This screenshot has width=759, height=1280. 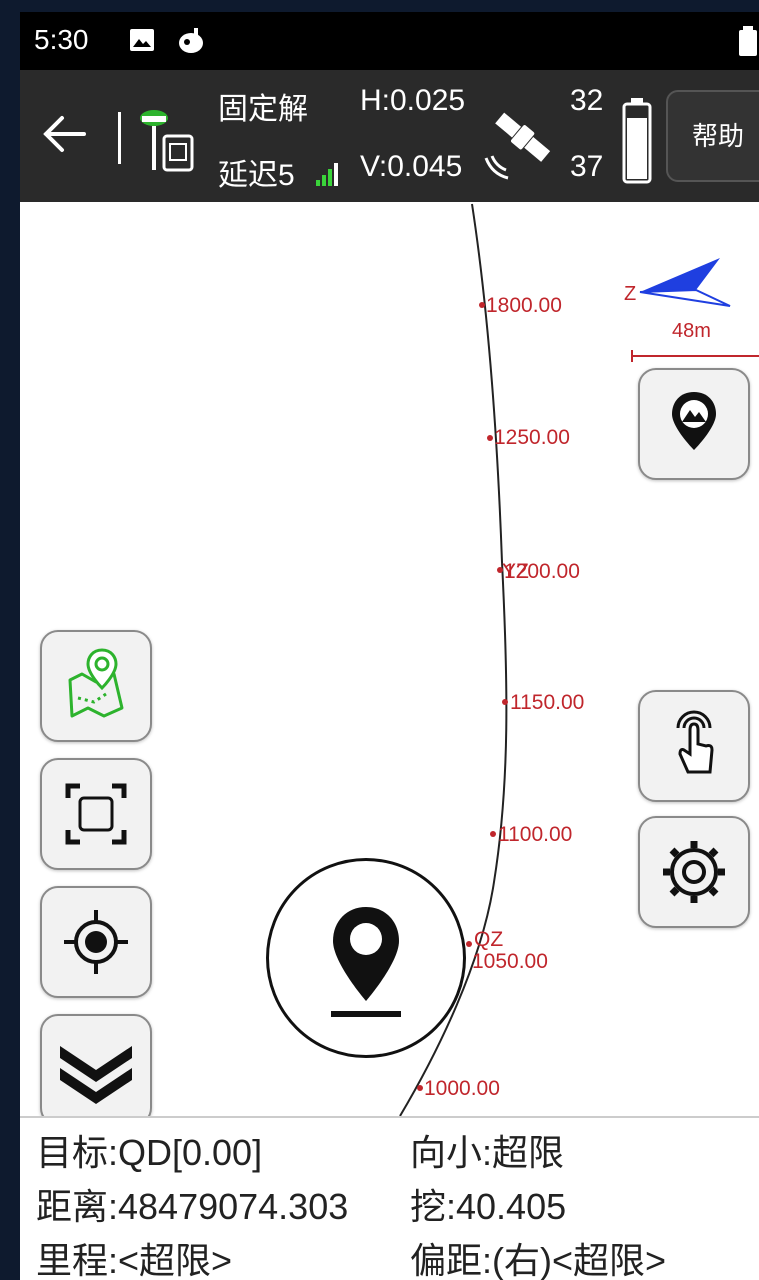 What do you see at coordinates (515, 571) in the screenshot?
I see `station-label: YZ` at bounding box center [515, 571].